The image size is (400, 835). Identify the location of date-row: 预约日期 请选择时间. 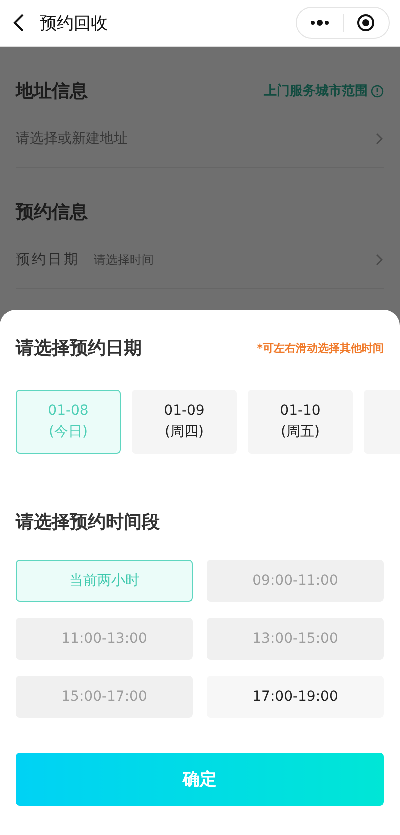
(200, 260).